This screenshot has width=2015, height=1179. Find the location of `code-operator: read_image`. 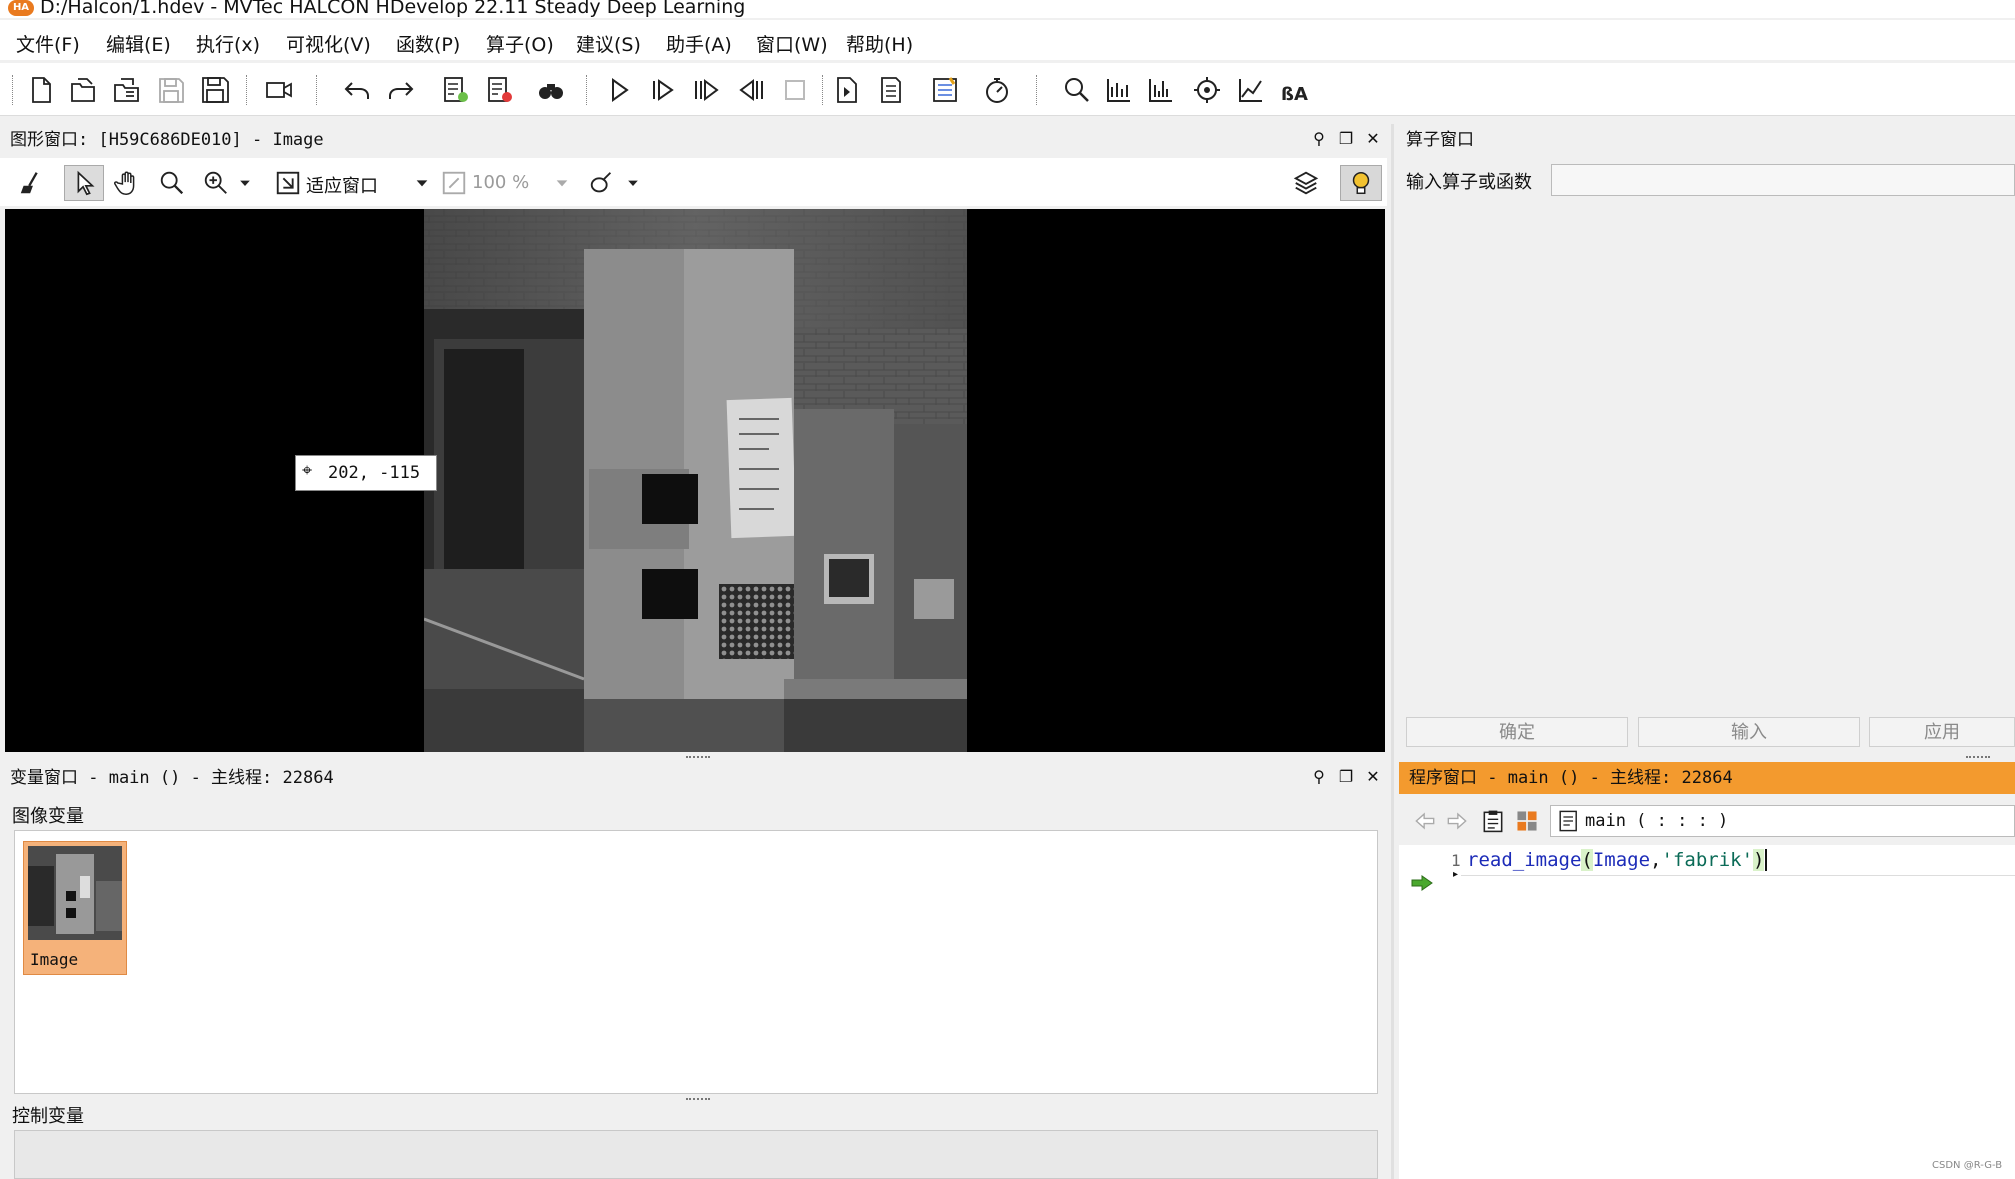

code-operator: read_image is located at coordinates (1524, 860).